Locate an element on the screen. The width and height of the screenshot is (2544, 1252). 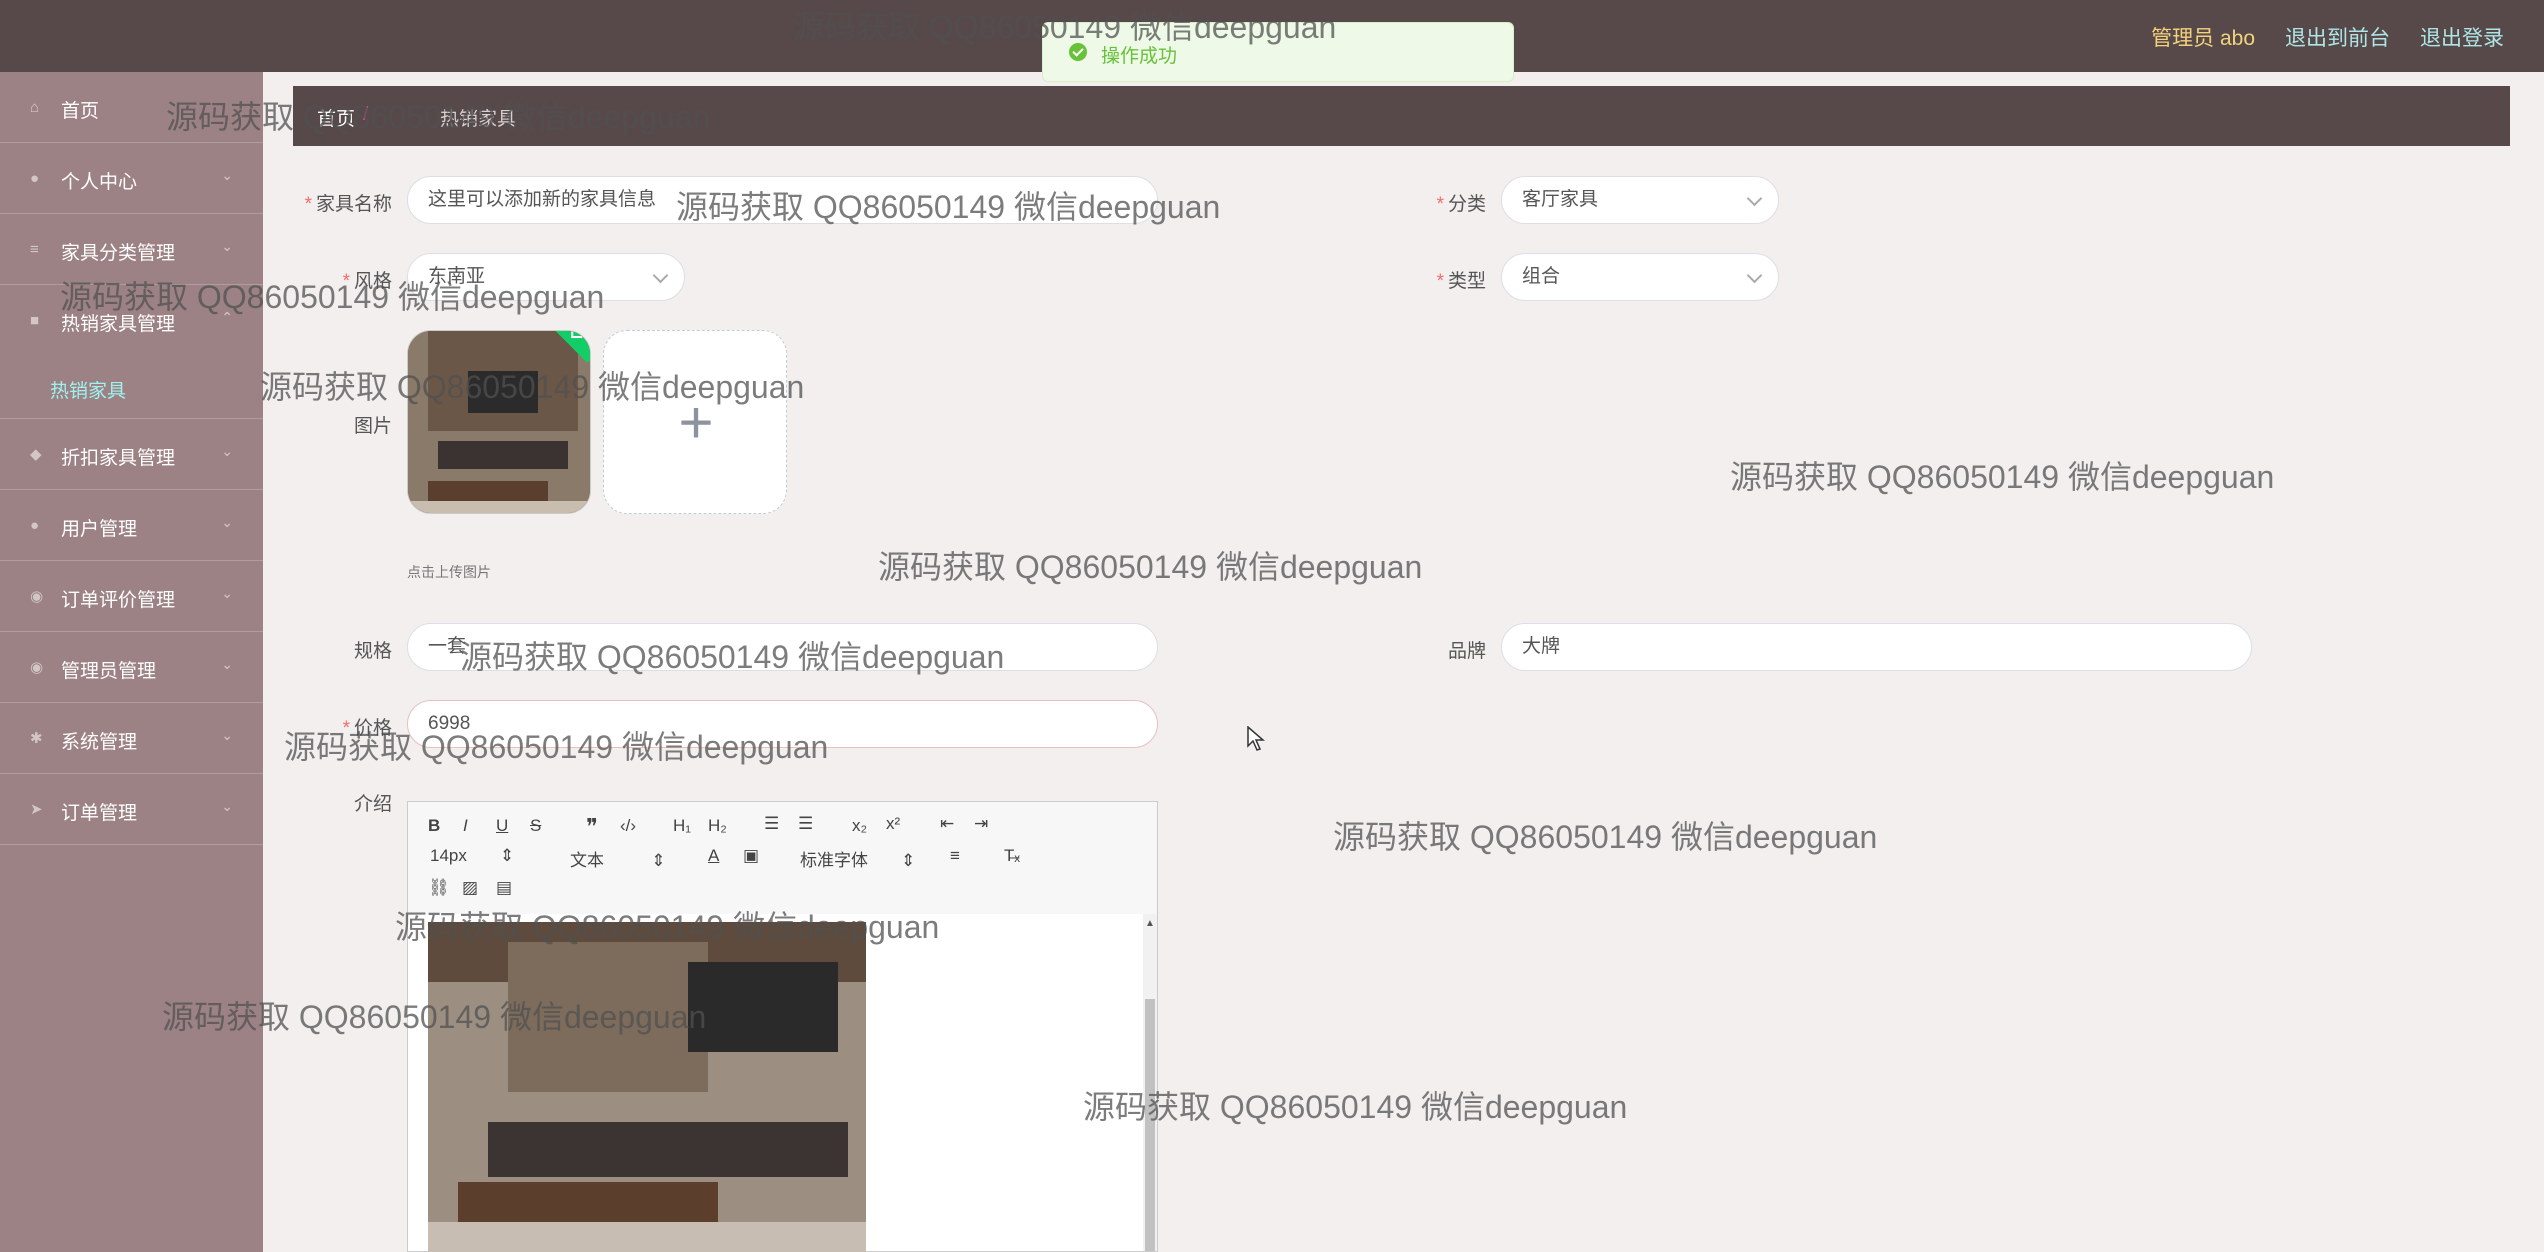
toast-message: 操作成功 is located at coordinates (1139, 56).